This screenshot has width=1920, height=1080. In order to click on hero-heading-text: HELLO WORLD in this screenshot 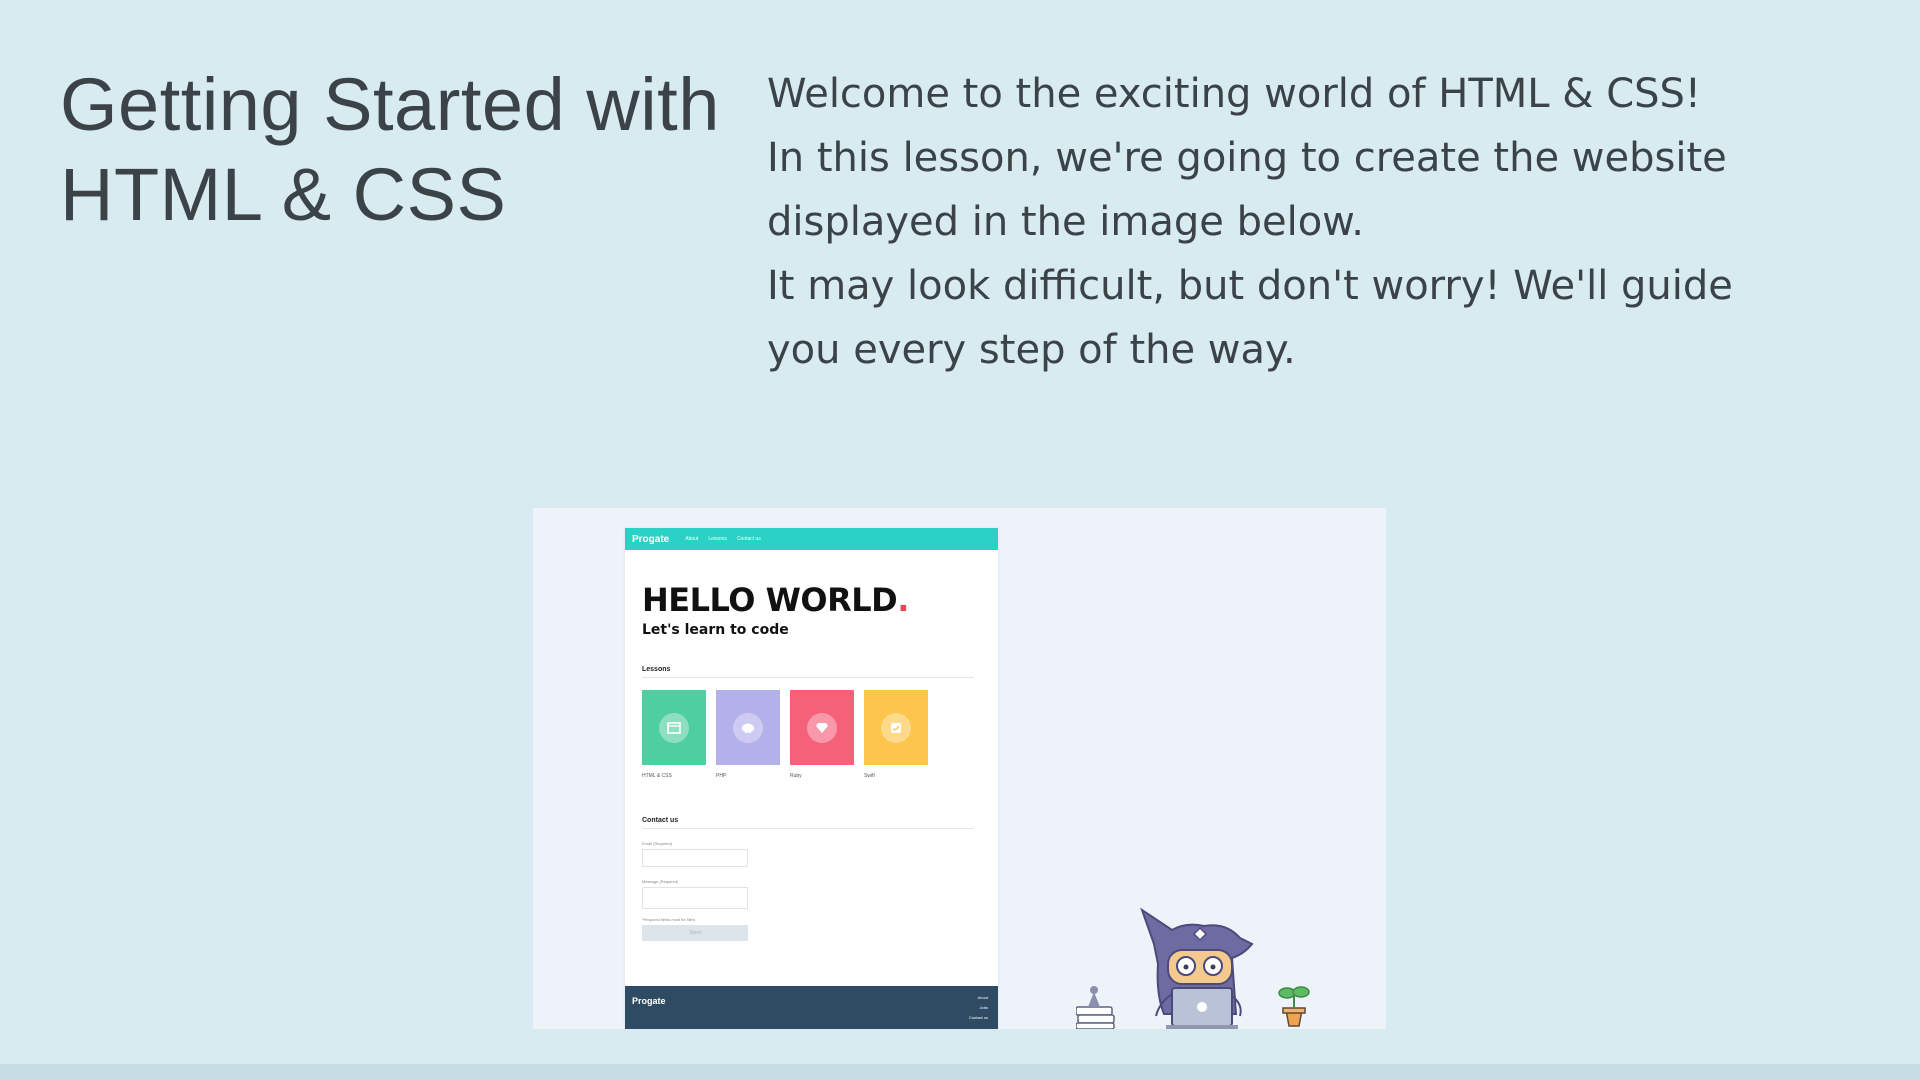, I will do `click(770, 600)`.